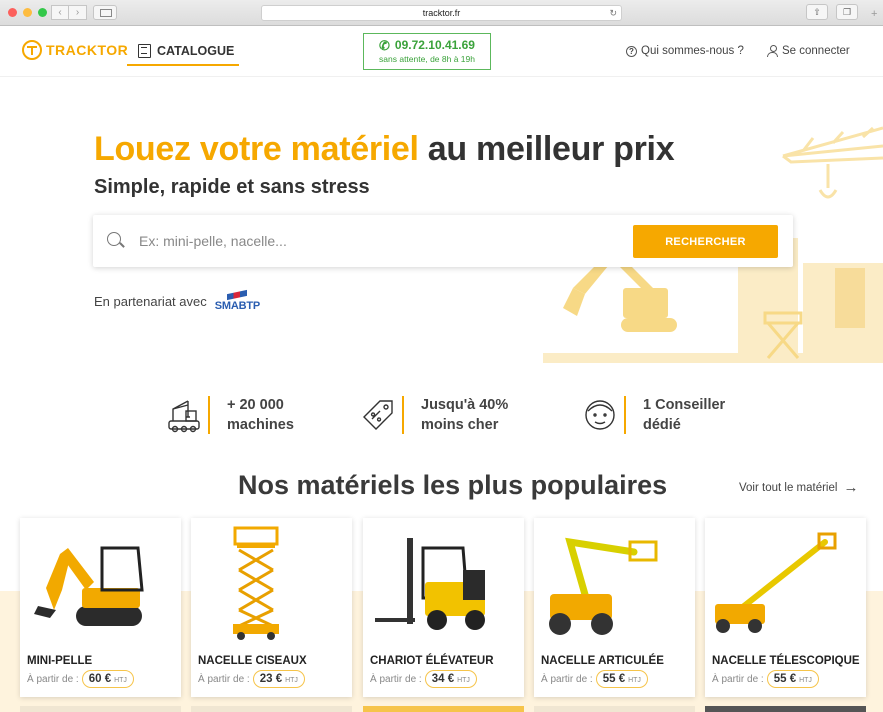  What do you see at coordinates (255, 405) in the screenshot?
I see `feature-line1: + 20 000` at bounding box center [255, 405].